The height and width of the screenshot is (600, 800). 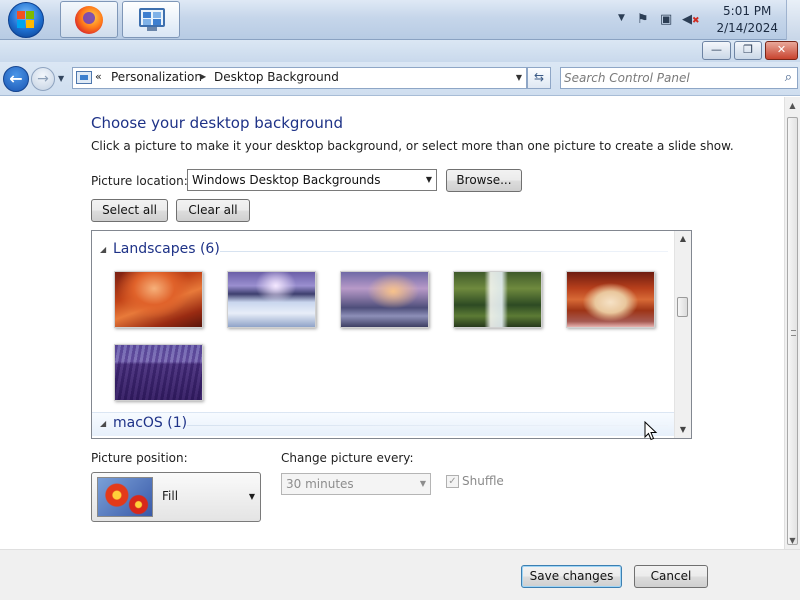 I want to click on group-header-landscapes: ◢ Landscapes (6), so click(x=383, y=251).